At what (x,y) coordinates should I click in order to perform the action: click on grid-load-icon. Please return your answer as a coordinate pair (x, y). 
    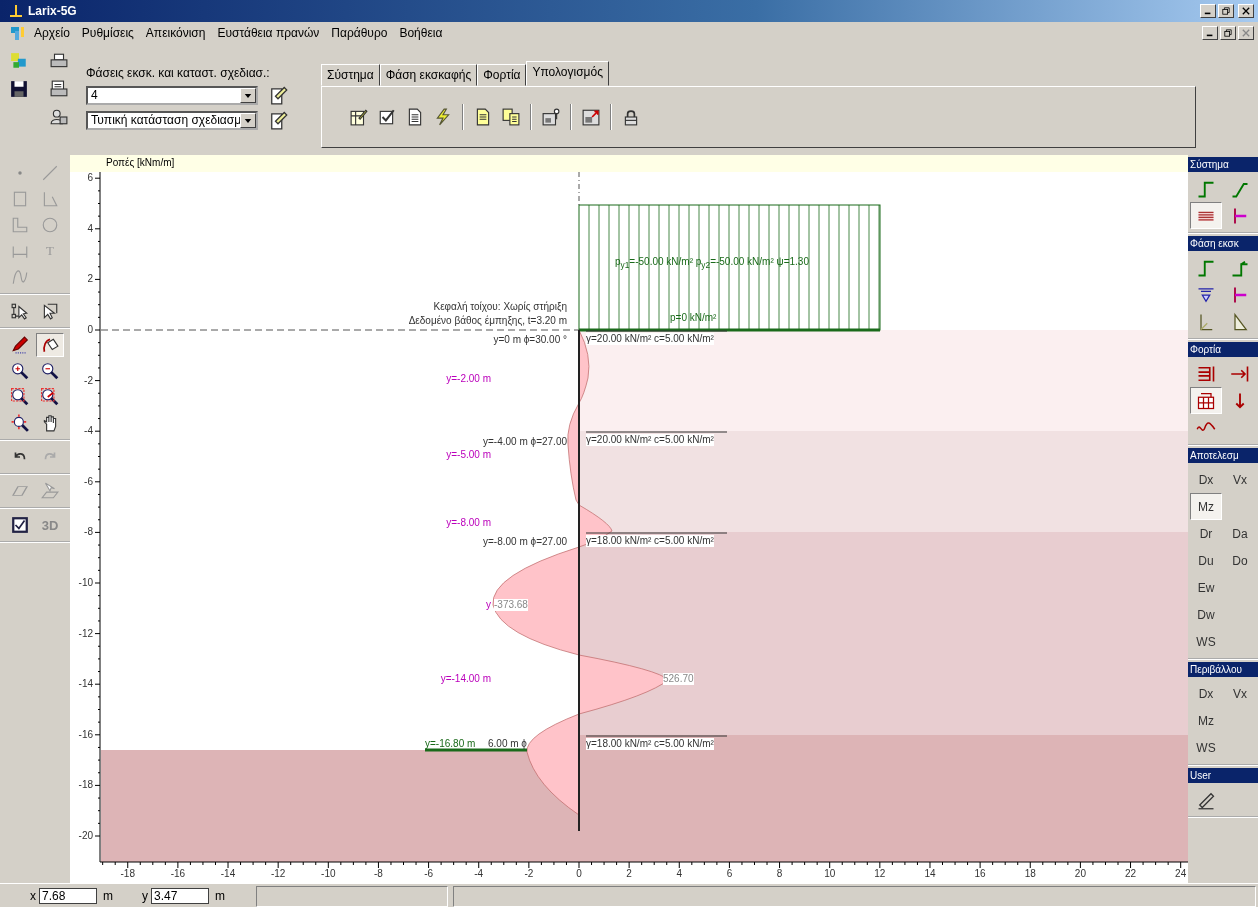
    Looking at the image, I should click on (1206, 400).